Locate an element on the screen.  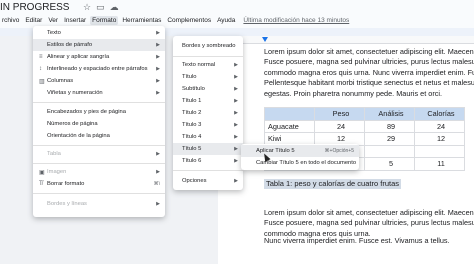
folder-icon: ▭ is located at coordinates (100, 7).